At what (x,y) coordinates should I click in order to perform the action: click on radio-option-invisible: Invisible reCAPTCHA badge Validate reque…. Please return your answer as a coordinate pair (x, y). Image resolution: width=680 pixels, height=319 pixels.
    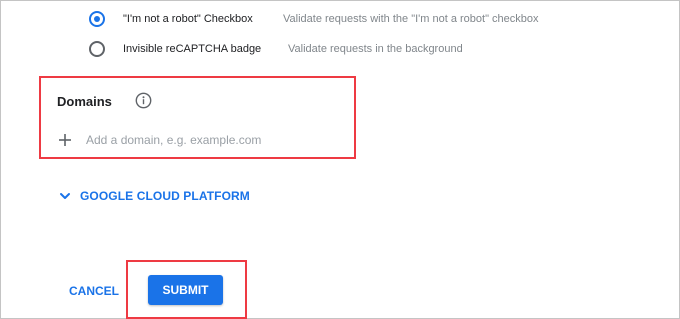
    Looking at the image, I should click on (276, 49).